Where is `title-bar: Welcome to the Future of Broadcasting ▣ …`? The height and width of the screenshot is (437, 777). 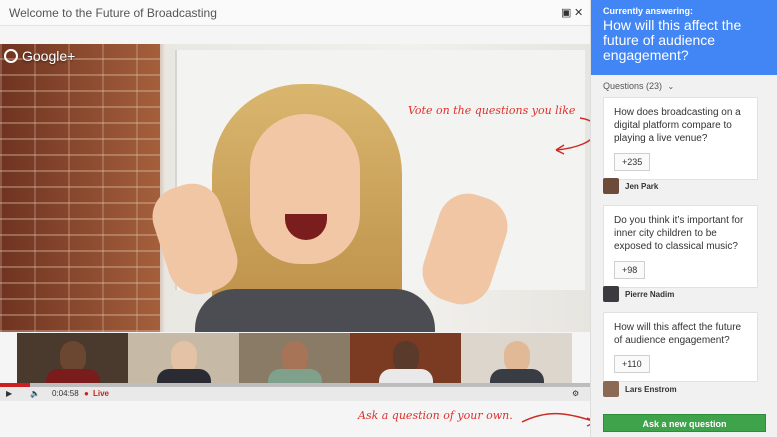
title-bar: Welcome to the Future of Broadcasting ▣ … is located at coordinates (295, 13).